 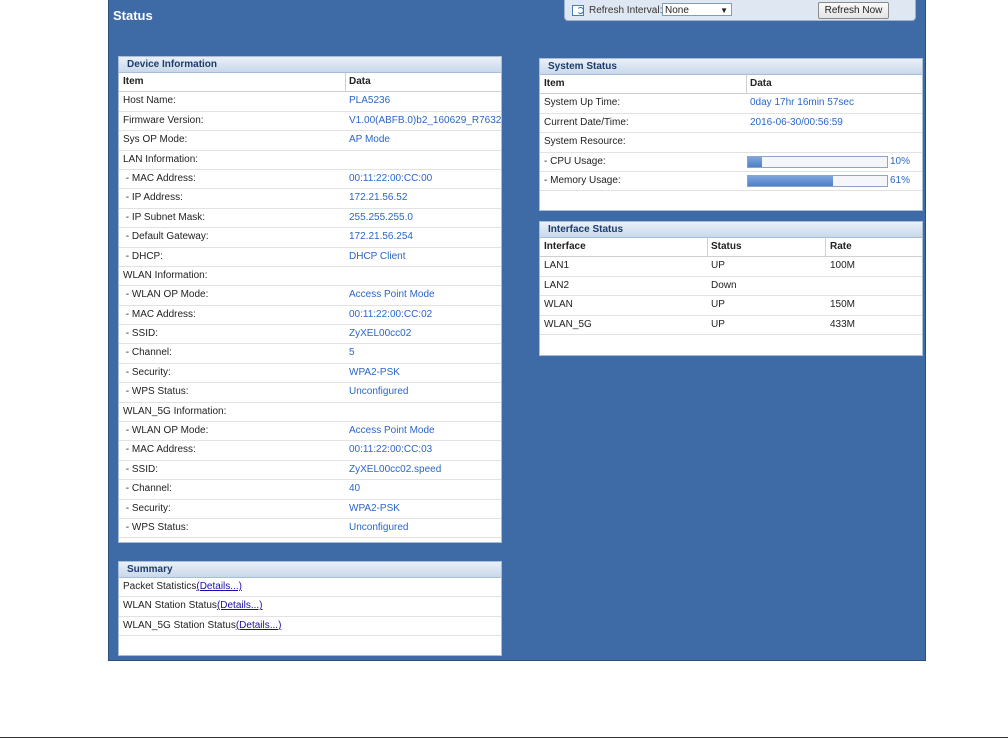 What do you see at coordinates (310, 335) in the screenshot?
I see `table-row: - SSID: ZyXEL00cc02` at bounding box center [310, 335].